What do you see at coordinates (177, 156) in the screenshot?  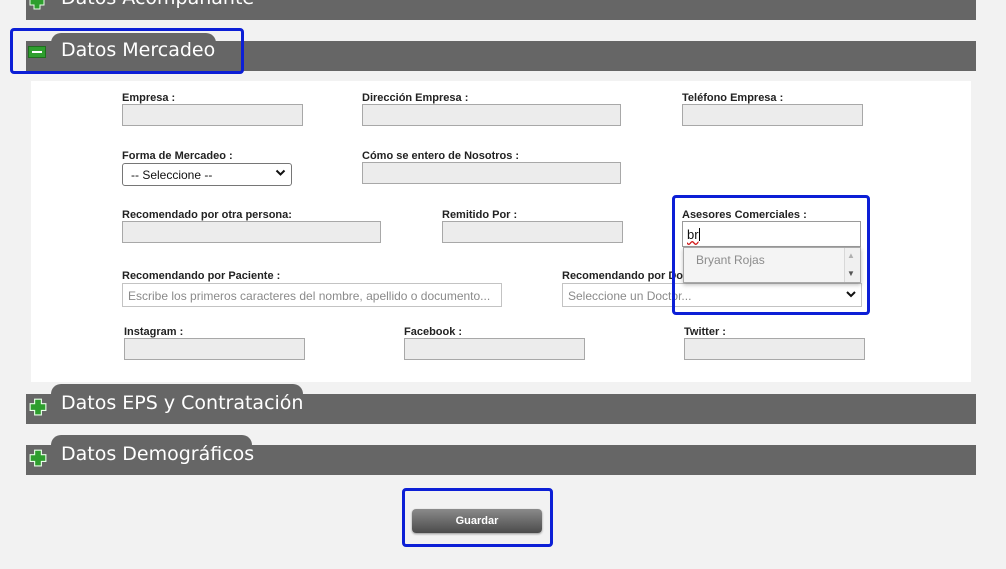 I see `forma-mercadeo-label: Forma de Mercadeo :` at bounding box center [177, 156].